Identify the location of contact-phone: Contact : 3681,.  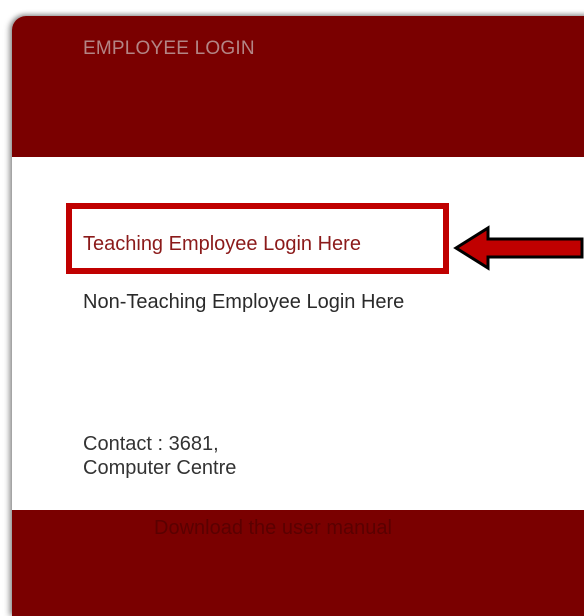
(151, 444).